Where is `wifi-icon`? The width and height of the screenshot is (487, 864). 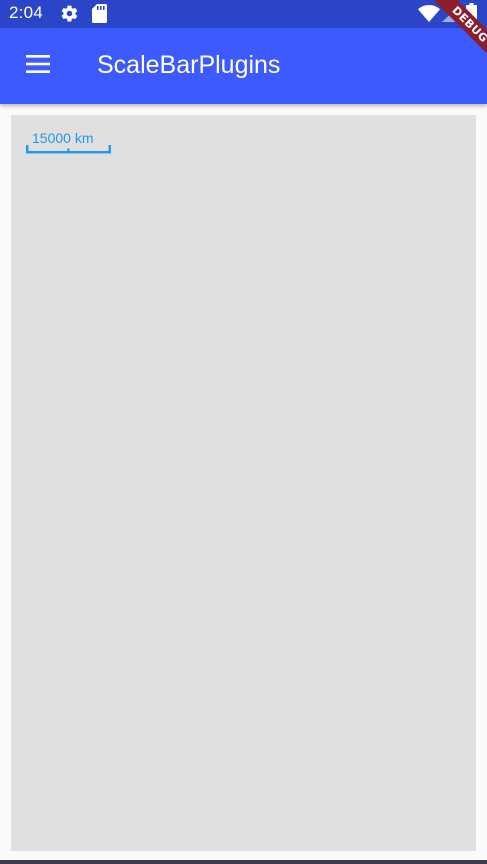 wifi-icon is located at coordinates (429, 15).